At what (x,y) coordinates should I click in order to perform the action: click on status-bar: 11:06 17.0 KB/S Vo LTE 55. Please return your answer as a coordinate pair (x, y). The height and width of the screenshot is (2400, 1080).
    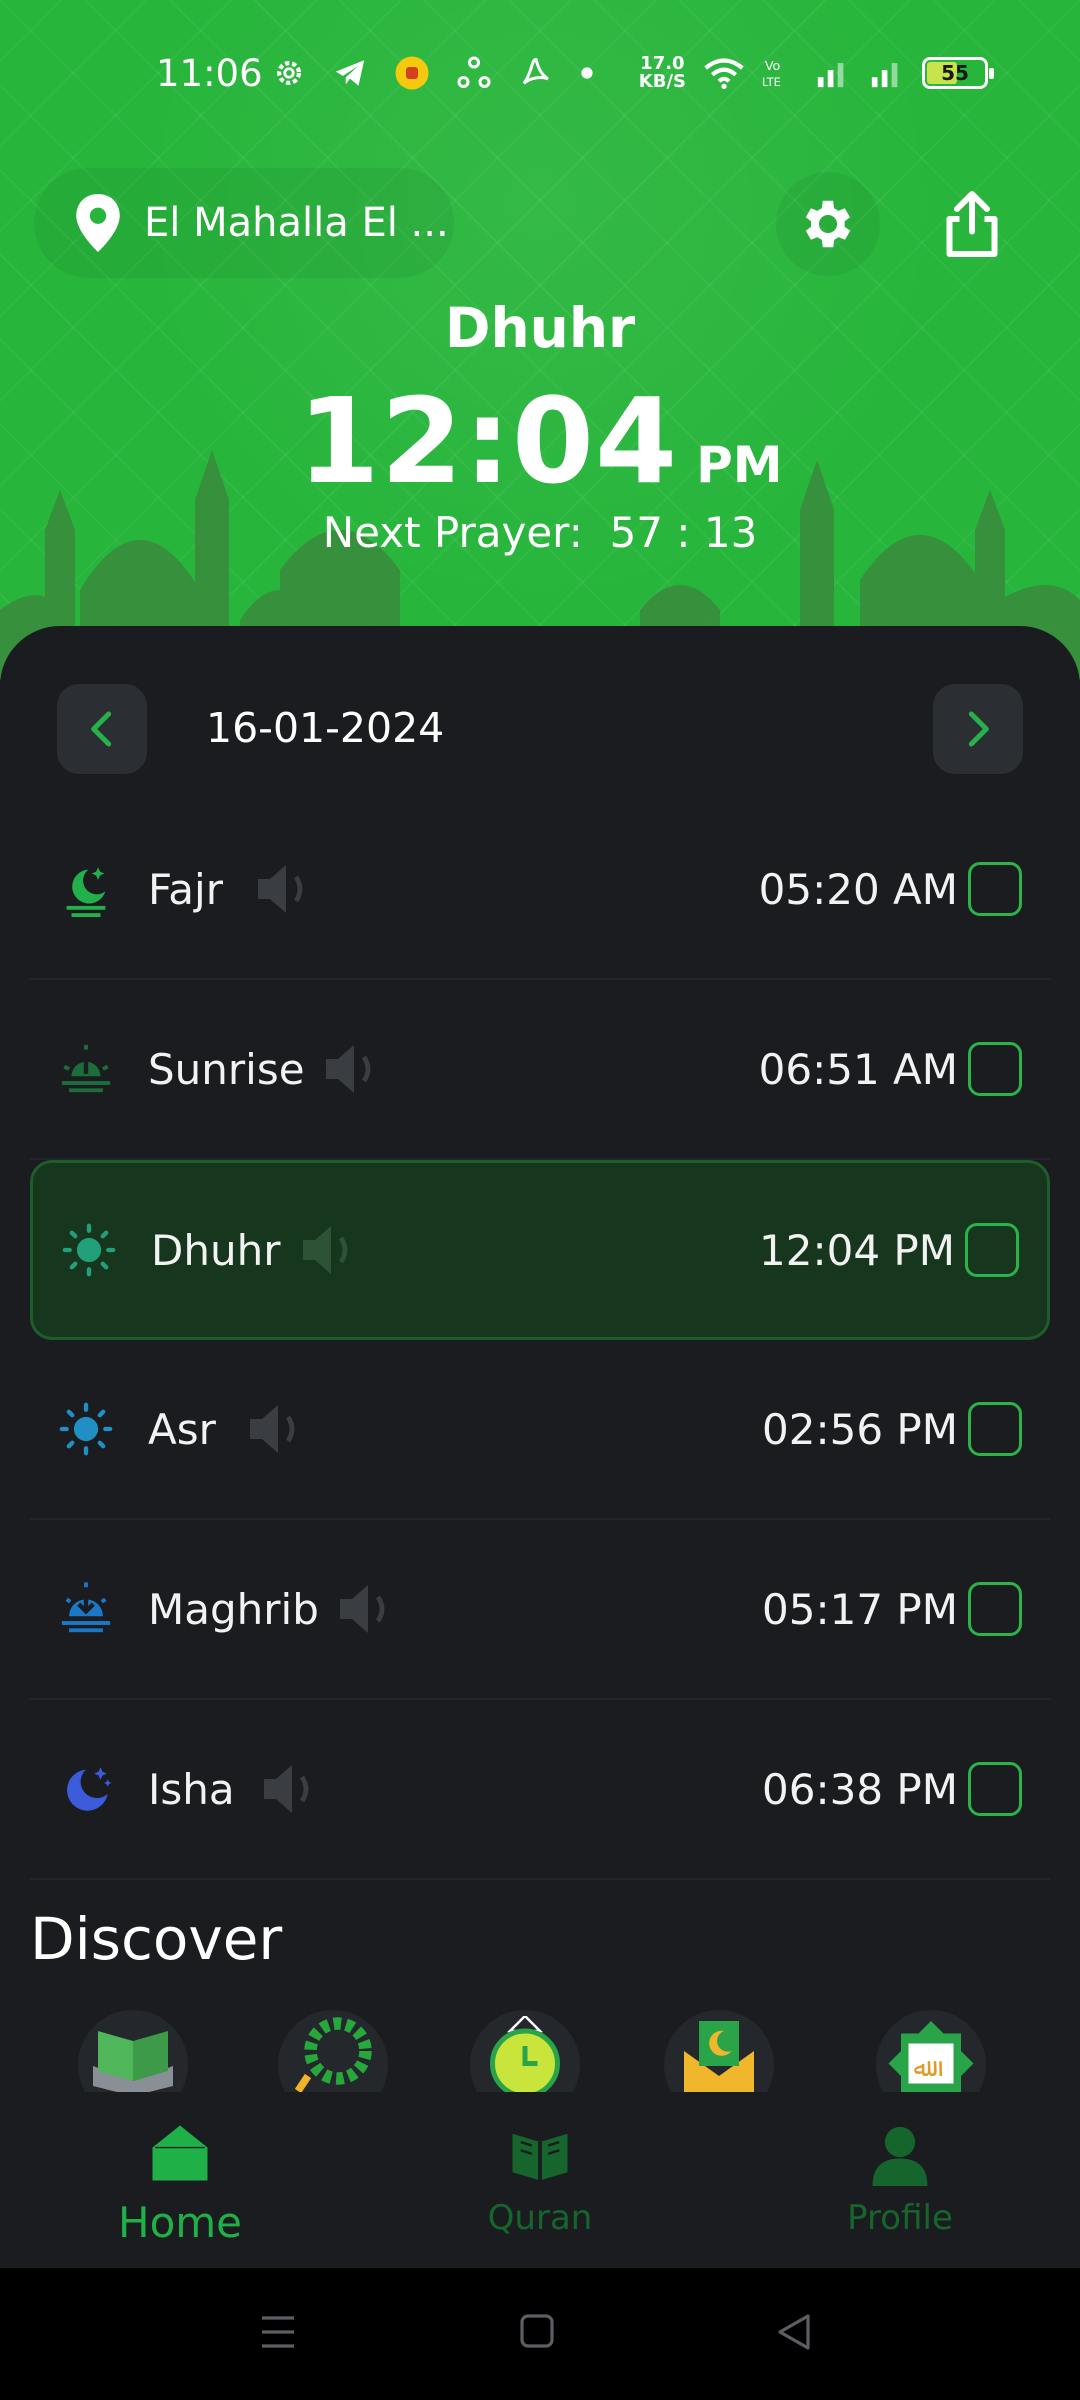
    Looking at the image, I should click on (540, 73).